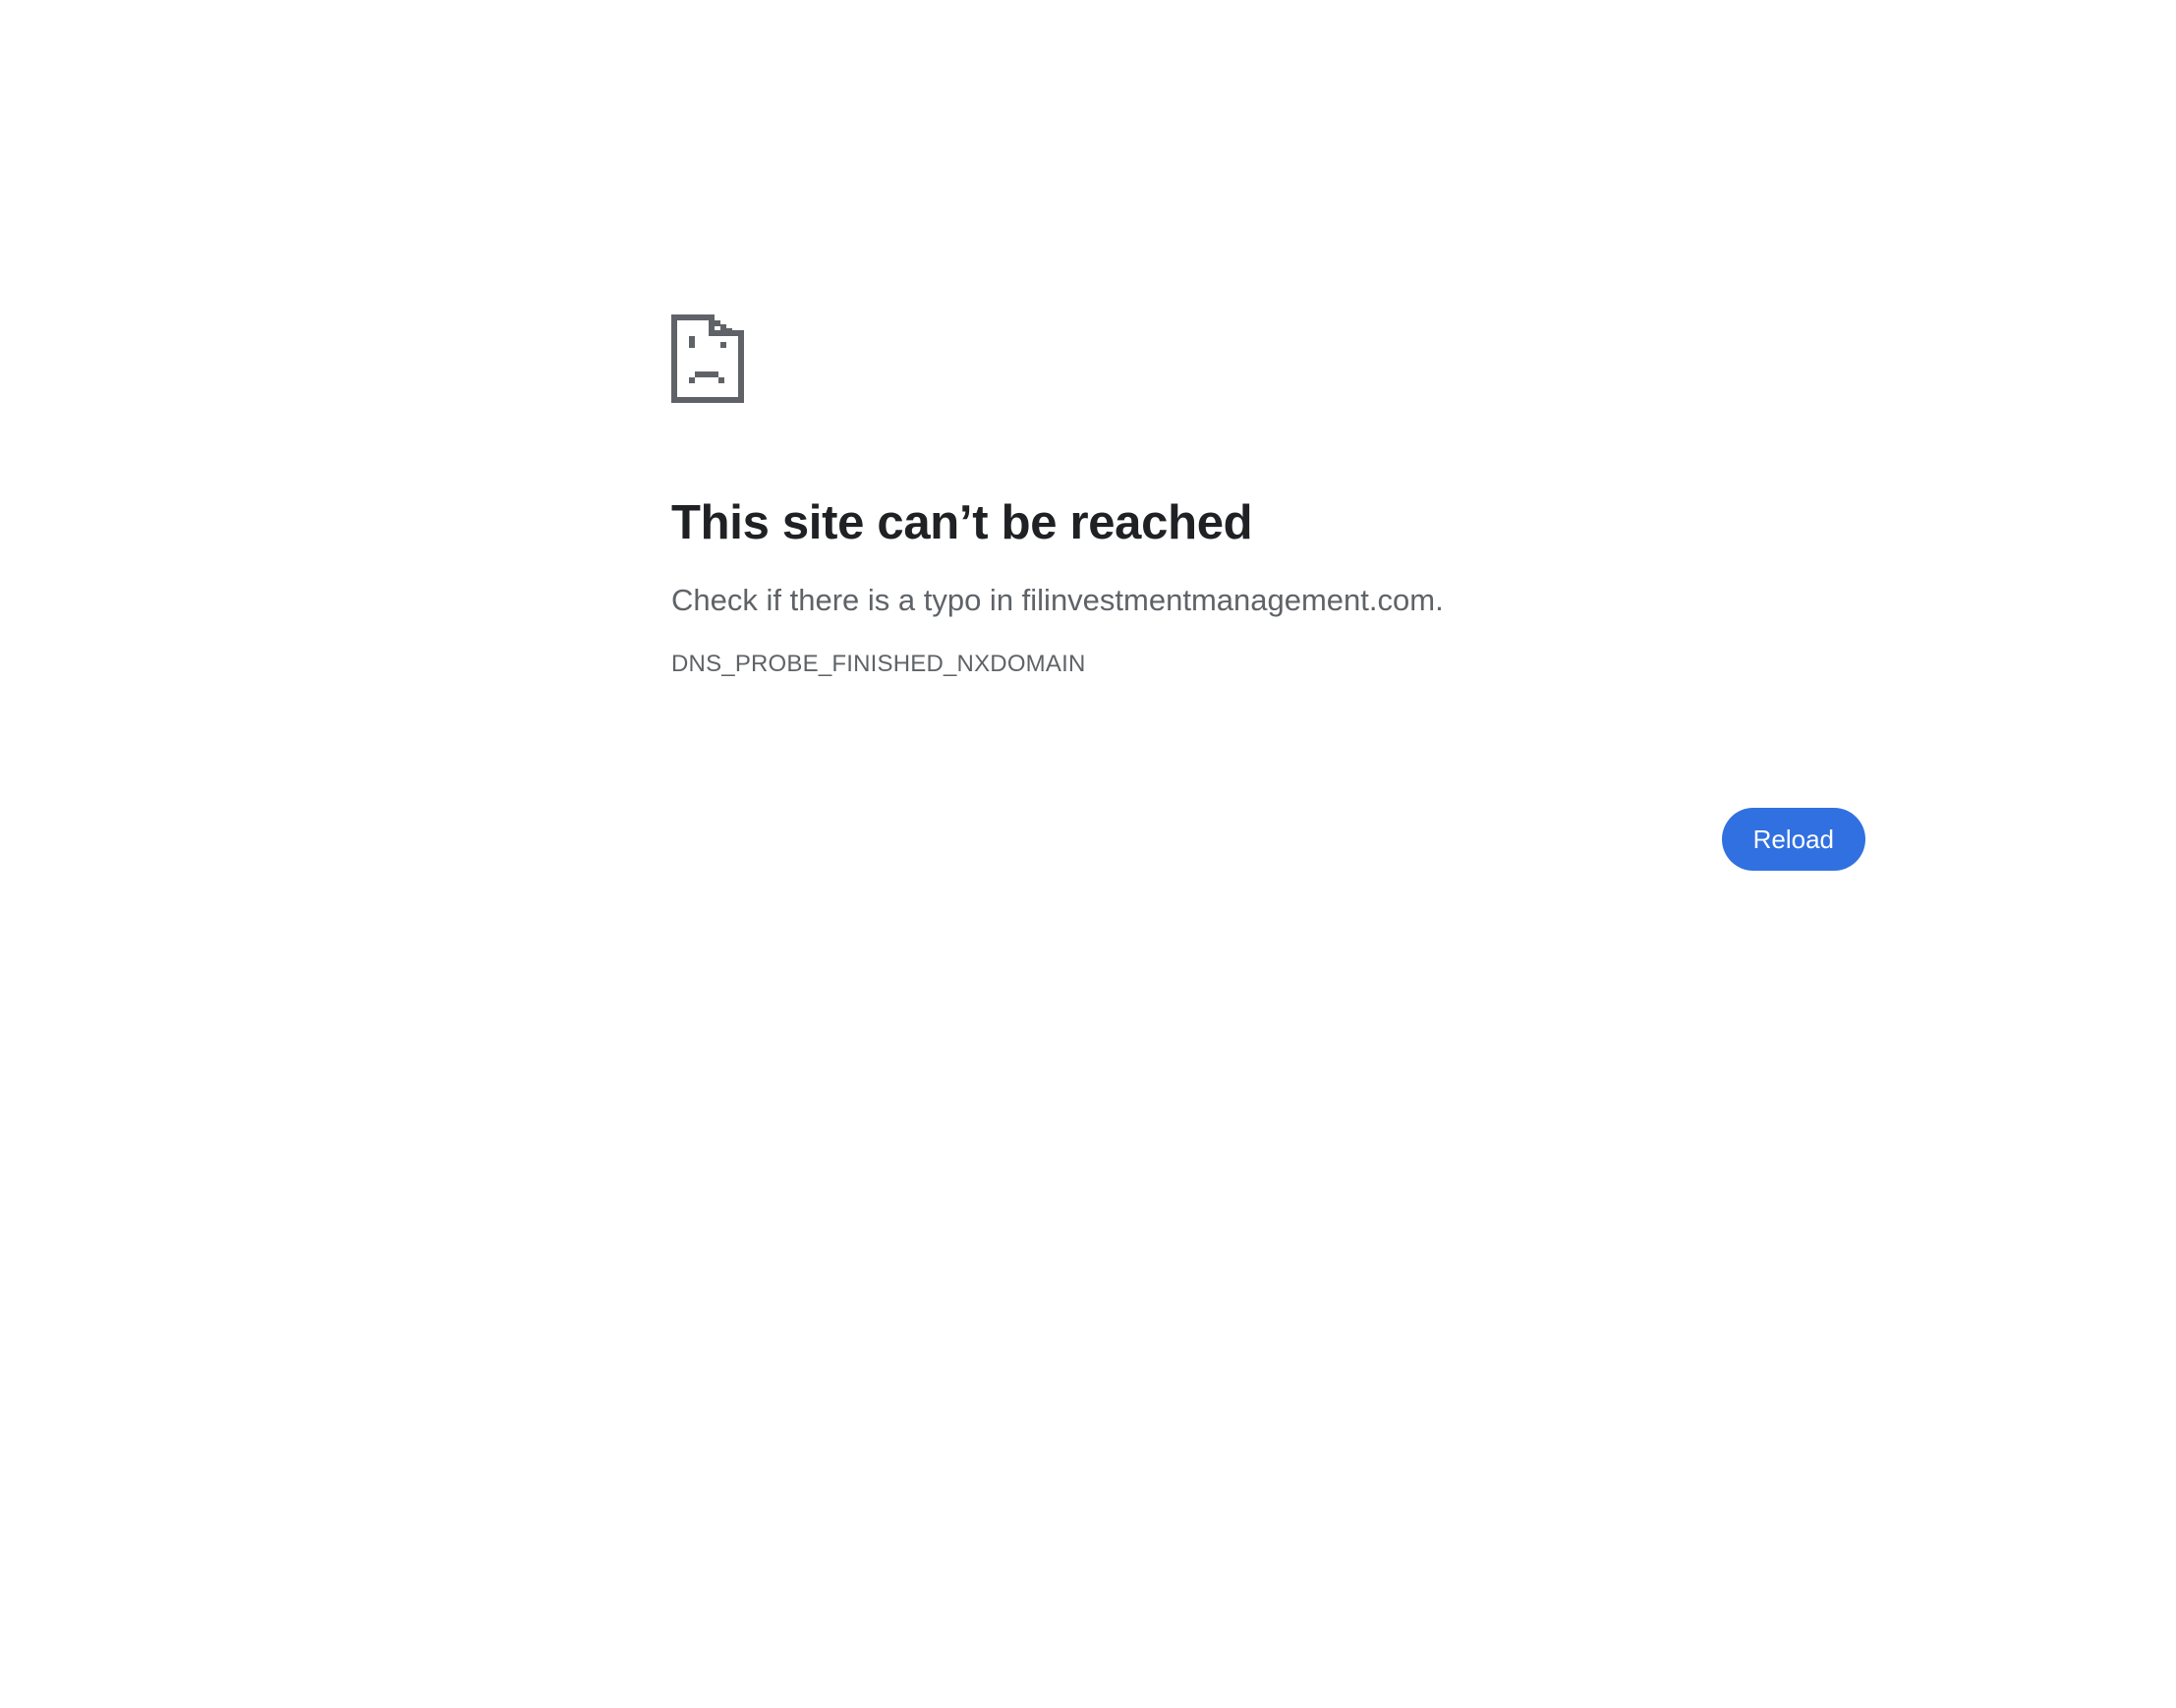 This screenshot has height=1708, width=2176. I want to click on button-row: Reload, so click(1268, 839).